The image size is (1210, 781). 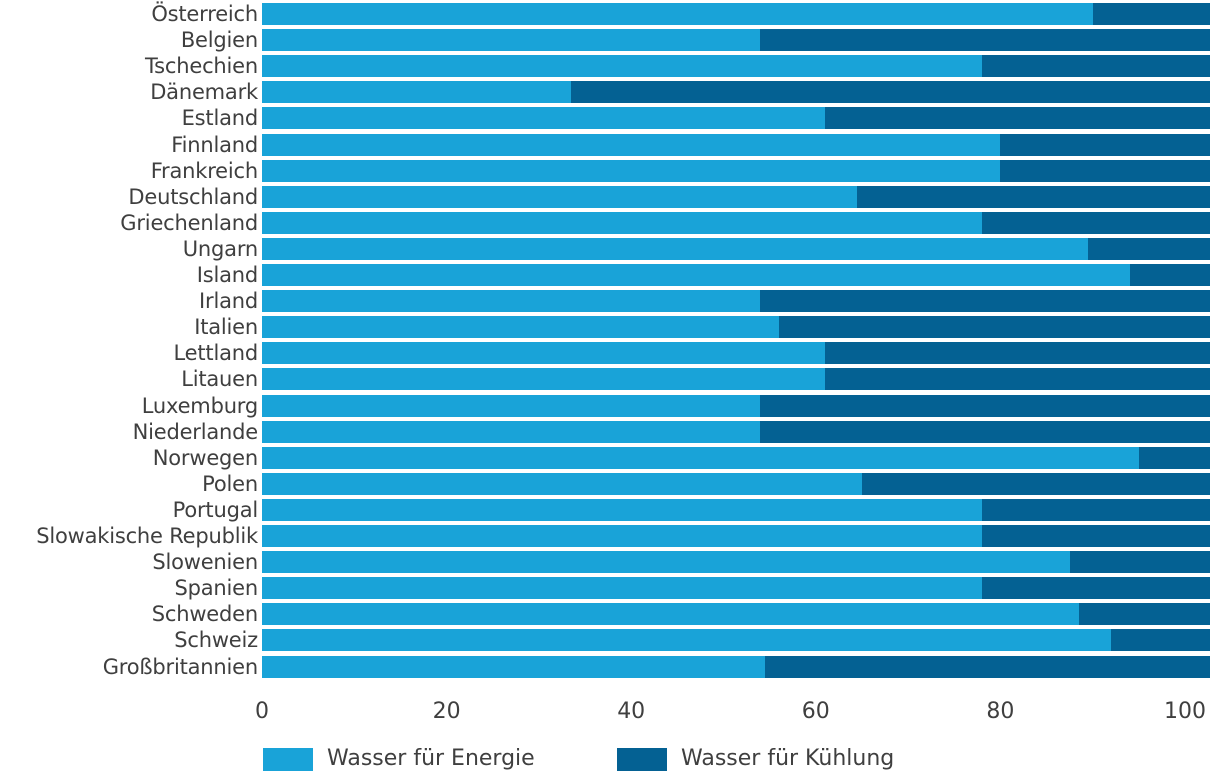 What do you see at coordinates (204, 614) in the screenshot?
I see `category-label: Schweden` at bounding box center [204, 614].